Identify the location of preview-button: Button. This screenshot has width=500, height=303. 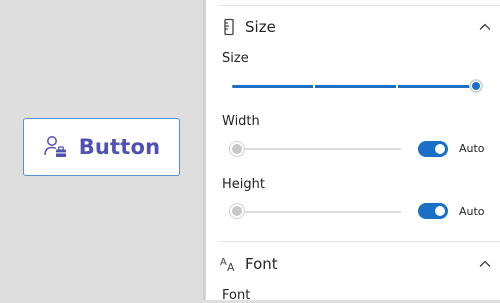
(101, 147).